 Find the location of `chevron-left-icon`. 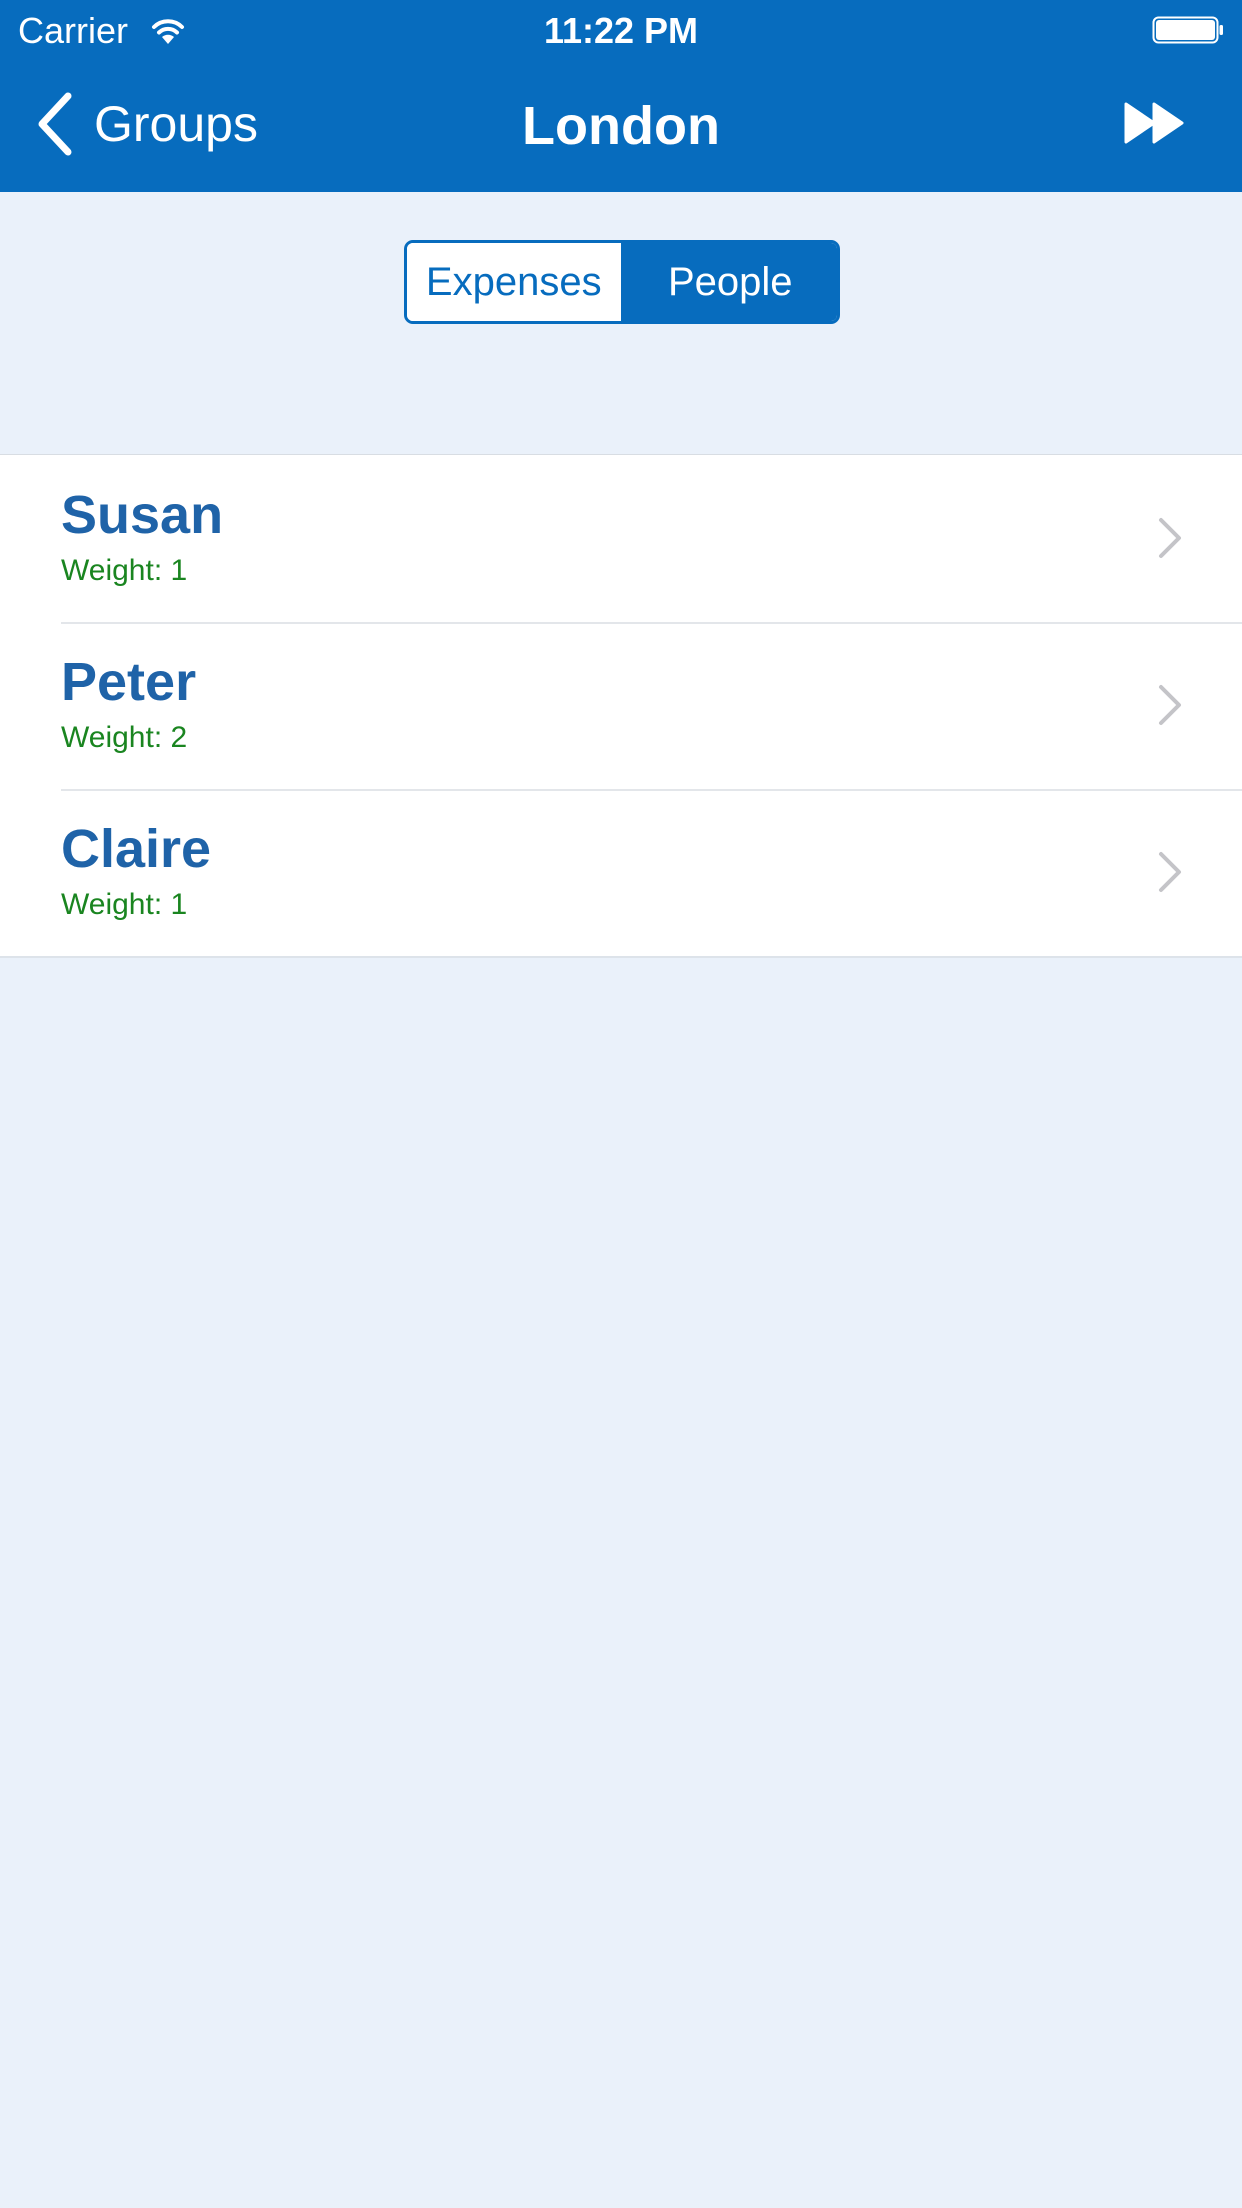

chevron-left-icon is located at coordinates (55, 124).